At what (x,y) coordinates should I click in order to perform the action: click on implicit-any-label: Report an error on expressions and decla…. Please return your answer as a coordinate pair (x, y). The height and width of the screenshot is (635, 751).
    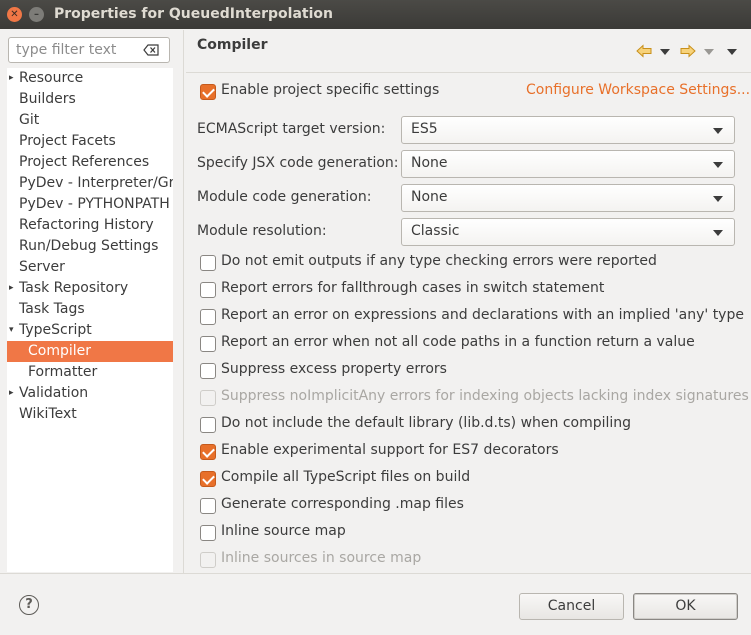
    Looking at the image, I should click on (482, 315).